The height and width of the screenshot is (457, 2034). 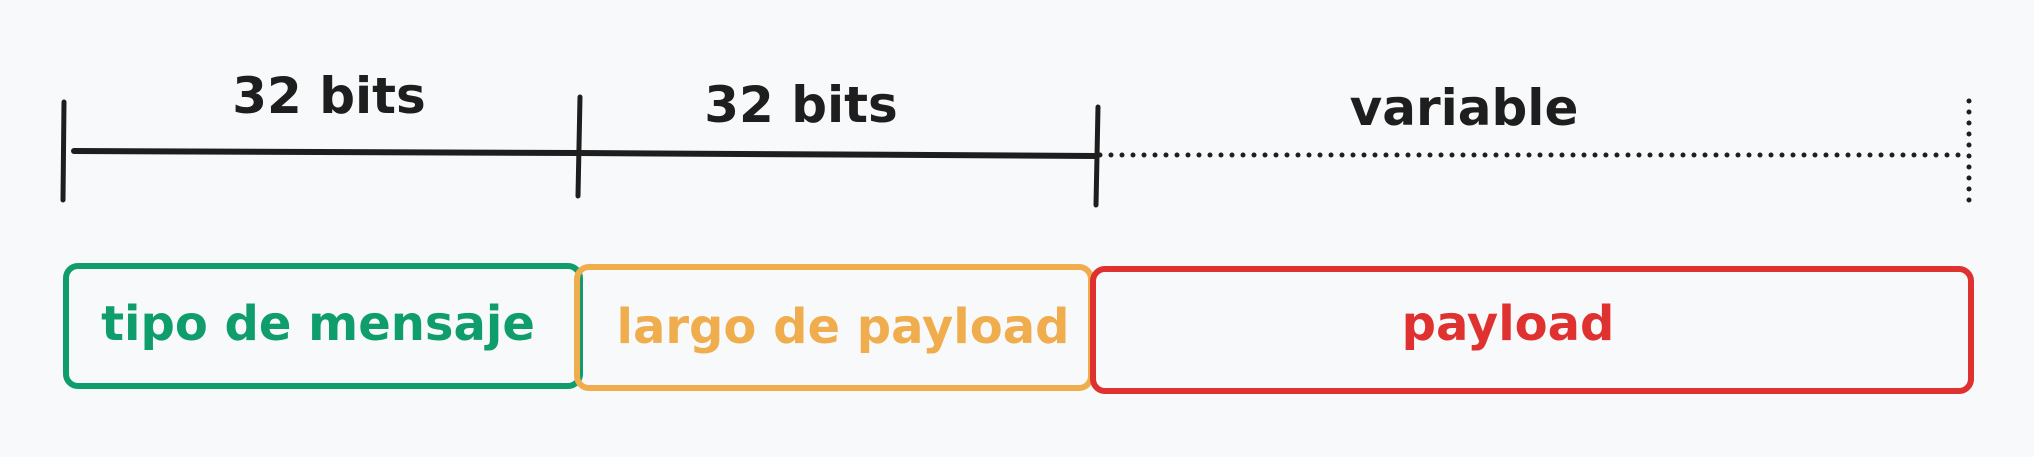 I want to click on field-label-payload: payload, so click(x=1508, y=324).